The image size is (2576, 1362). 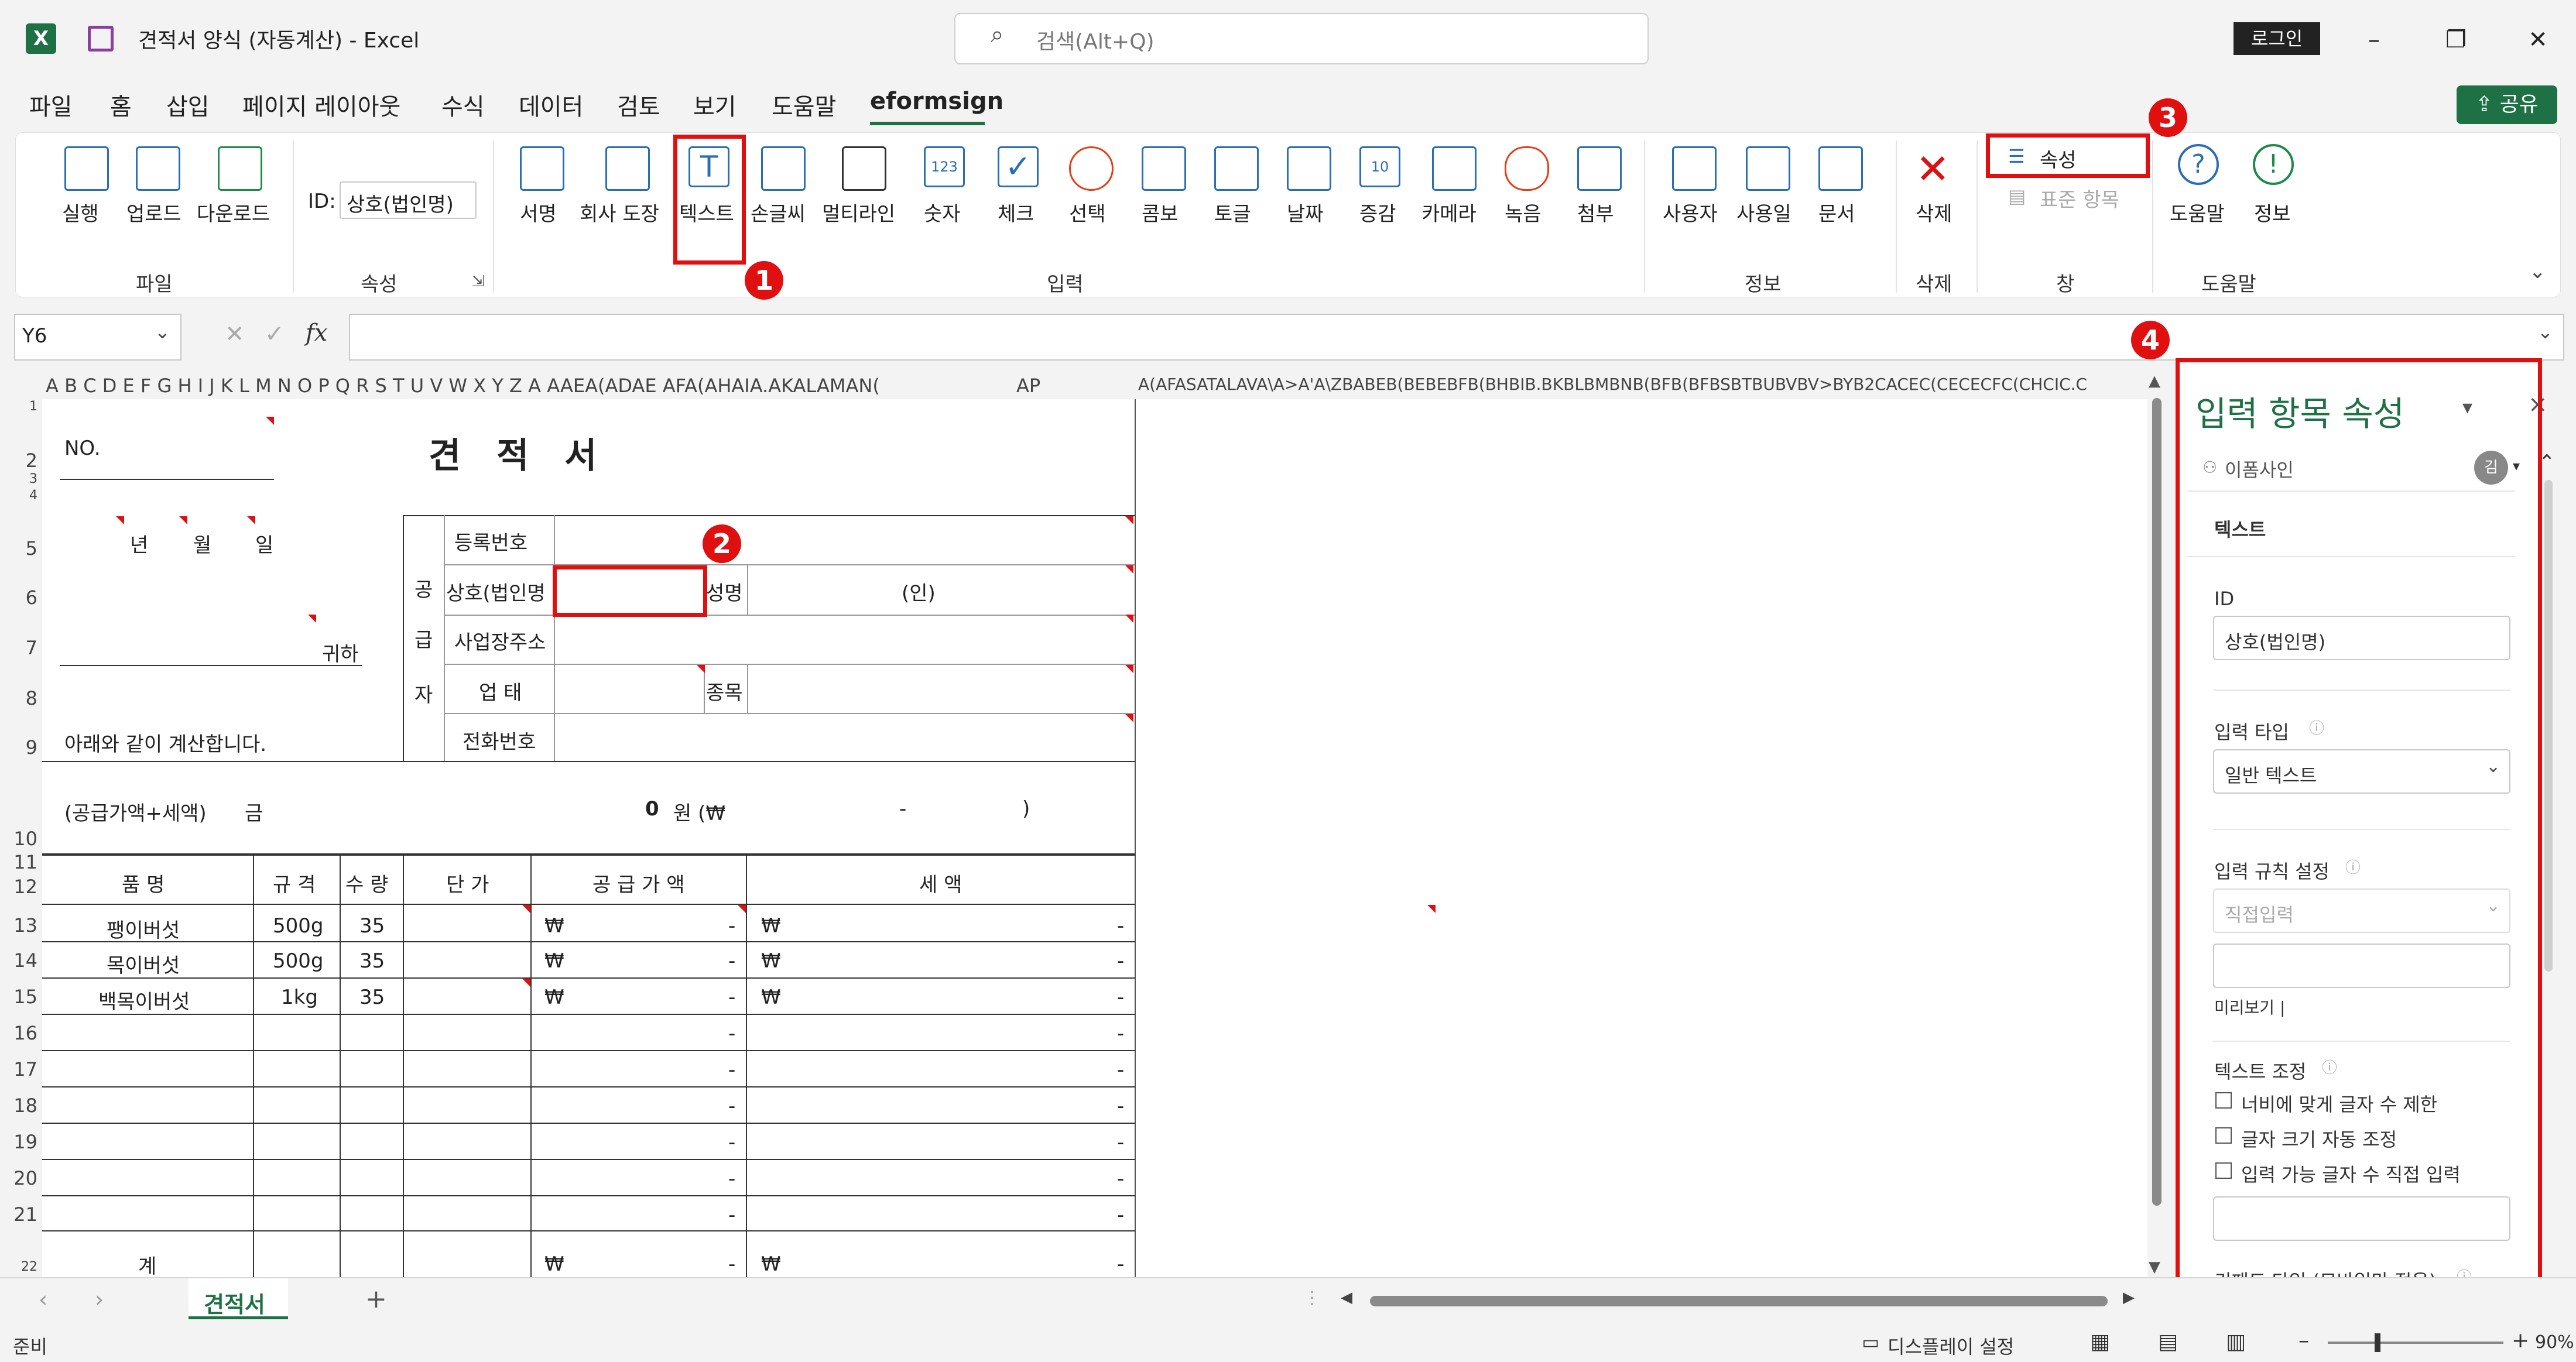 I want to click on ribbon-attach: 첨부, so click(x=1595, y=213).